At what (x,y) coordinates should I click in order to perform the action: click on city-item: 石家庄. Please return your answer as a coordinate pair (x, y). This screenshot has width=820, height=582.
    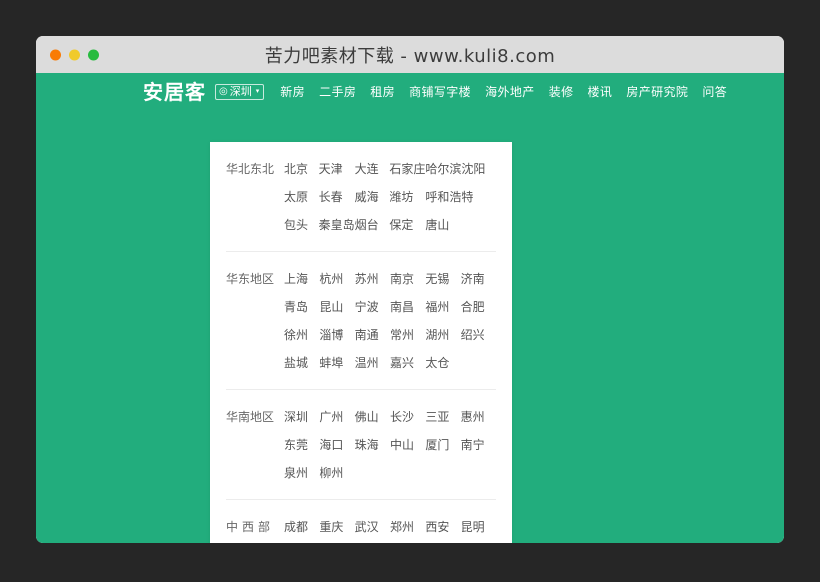
    Looking at the image, I should click on (407, 169).